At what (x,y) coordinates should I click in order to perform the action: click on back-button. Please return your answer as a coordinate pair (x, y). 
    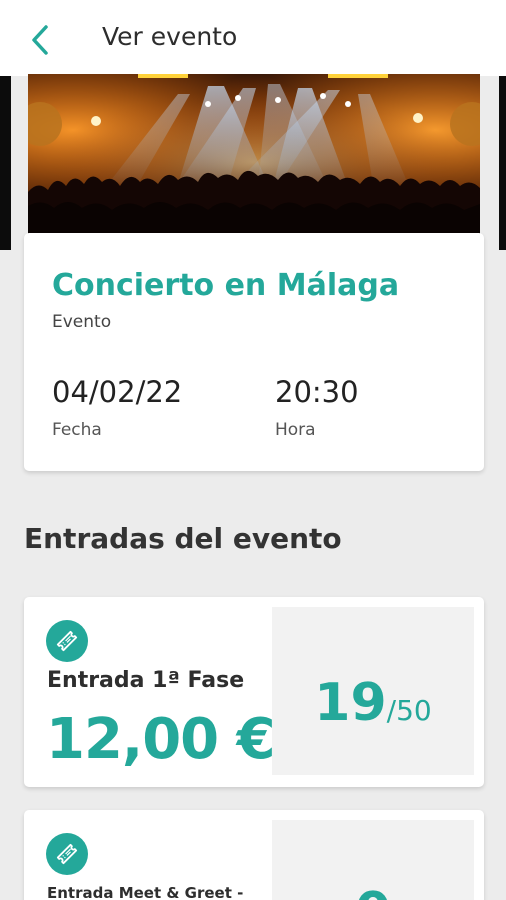
    Looking at the image, I should click on (40, 40).